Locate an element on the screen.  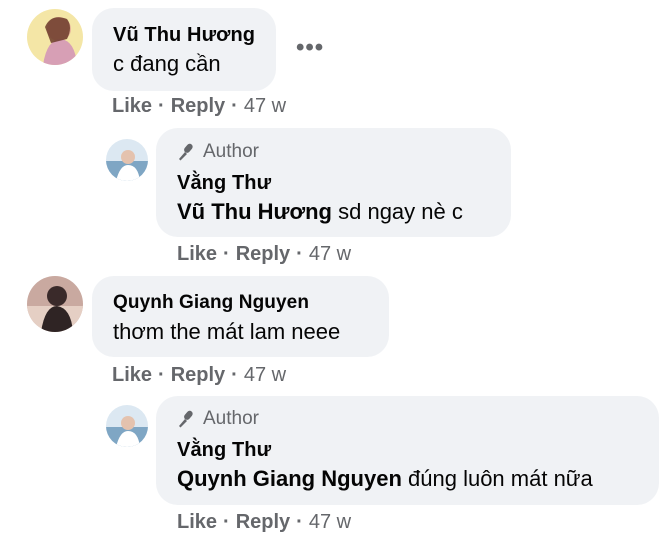
mention-link: Quynh Giang Nguyen is located at coordinates (289, 478).